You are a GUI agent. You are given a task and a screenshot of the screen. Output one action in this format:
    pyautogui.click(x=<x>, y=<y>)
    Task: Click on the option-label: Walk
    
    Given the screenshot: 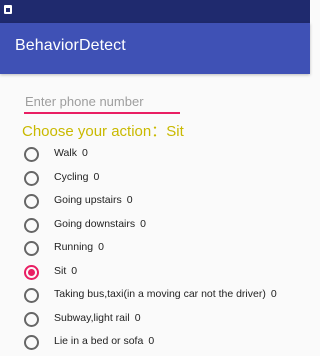 What is the action you would take?
    pyautogui.click(x=65, y=153)
    